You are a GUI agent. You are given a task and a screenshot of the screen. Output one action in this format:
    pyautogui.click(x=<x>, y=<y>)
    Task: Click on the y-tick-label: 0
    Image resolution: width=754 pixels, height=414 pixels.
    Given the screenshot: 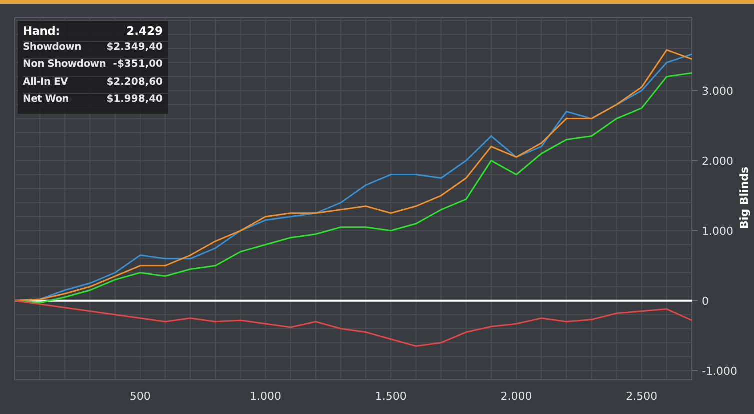 What is the action you would take?
    pyautogui.click(x=705, y=301)
    